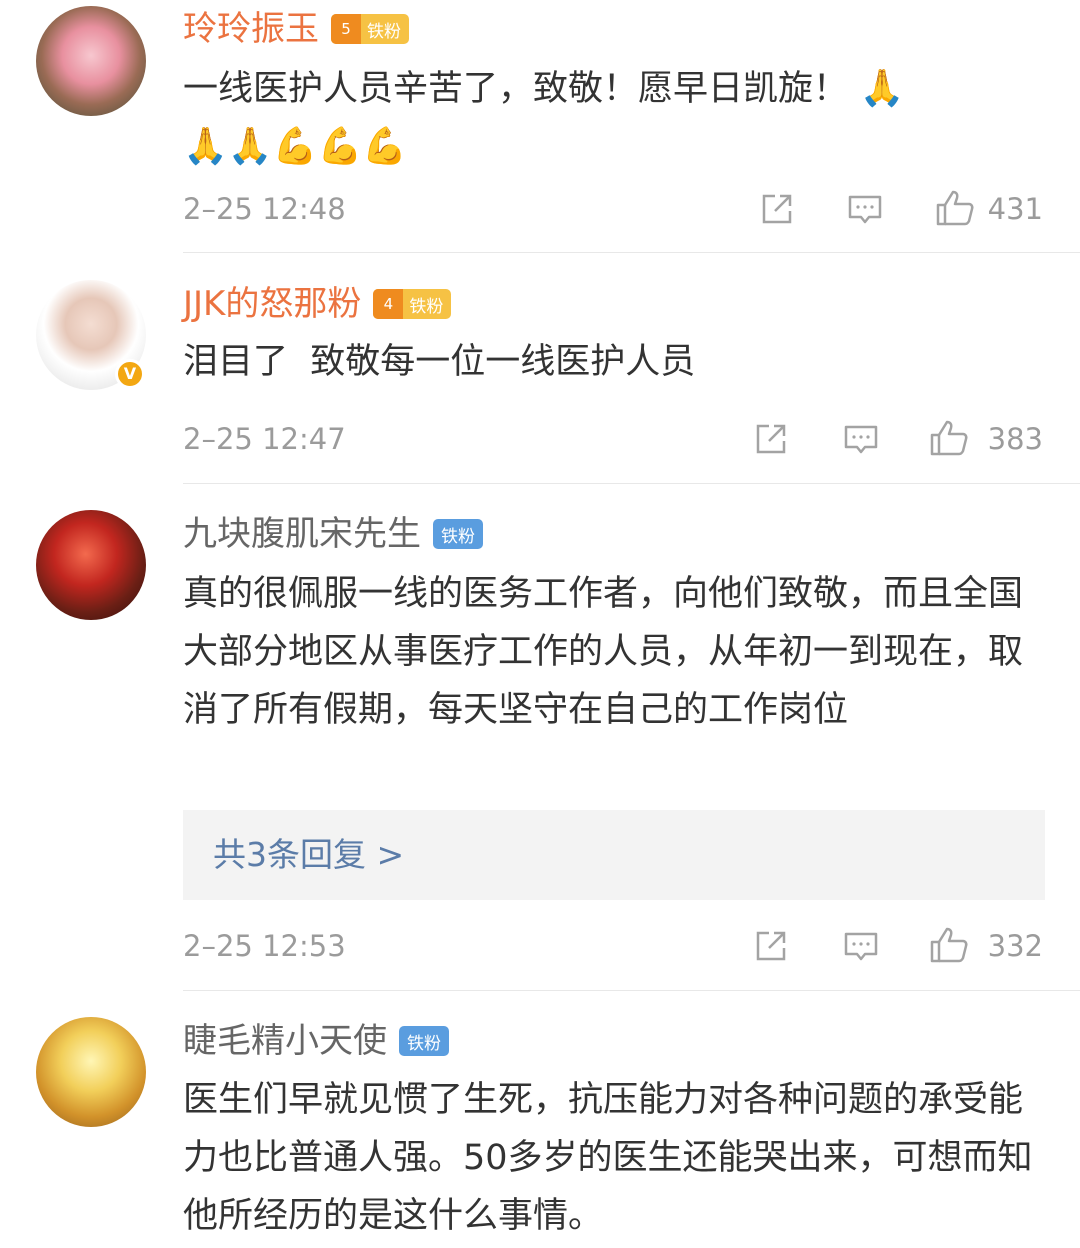 This screenshot has height=1248, width=1080. Describe the element at coordinates (1015, 946) in the screenshot. I see `like-count: 332` at that location.